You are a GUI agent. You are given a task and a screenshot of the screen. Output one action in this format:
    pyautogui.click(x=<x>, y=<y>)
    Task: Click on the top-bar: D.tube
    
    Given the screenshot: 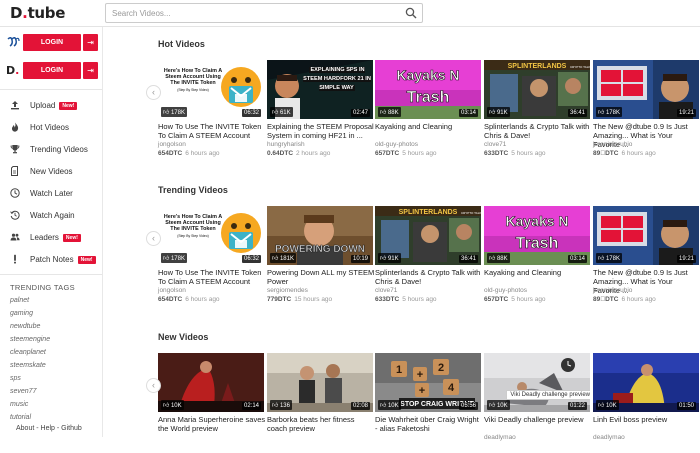 What is the action you would take?
    pyautogui.click(x=350, y=13)
    